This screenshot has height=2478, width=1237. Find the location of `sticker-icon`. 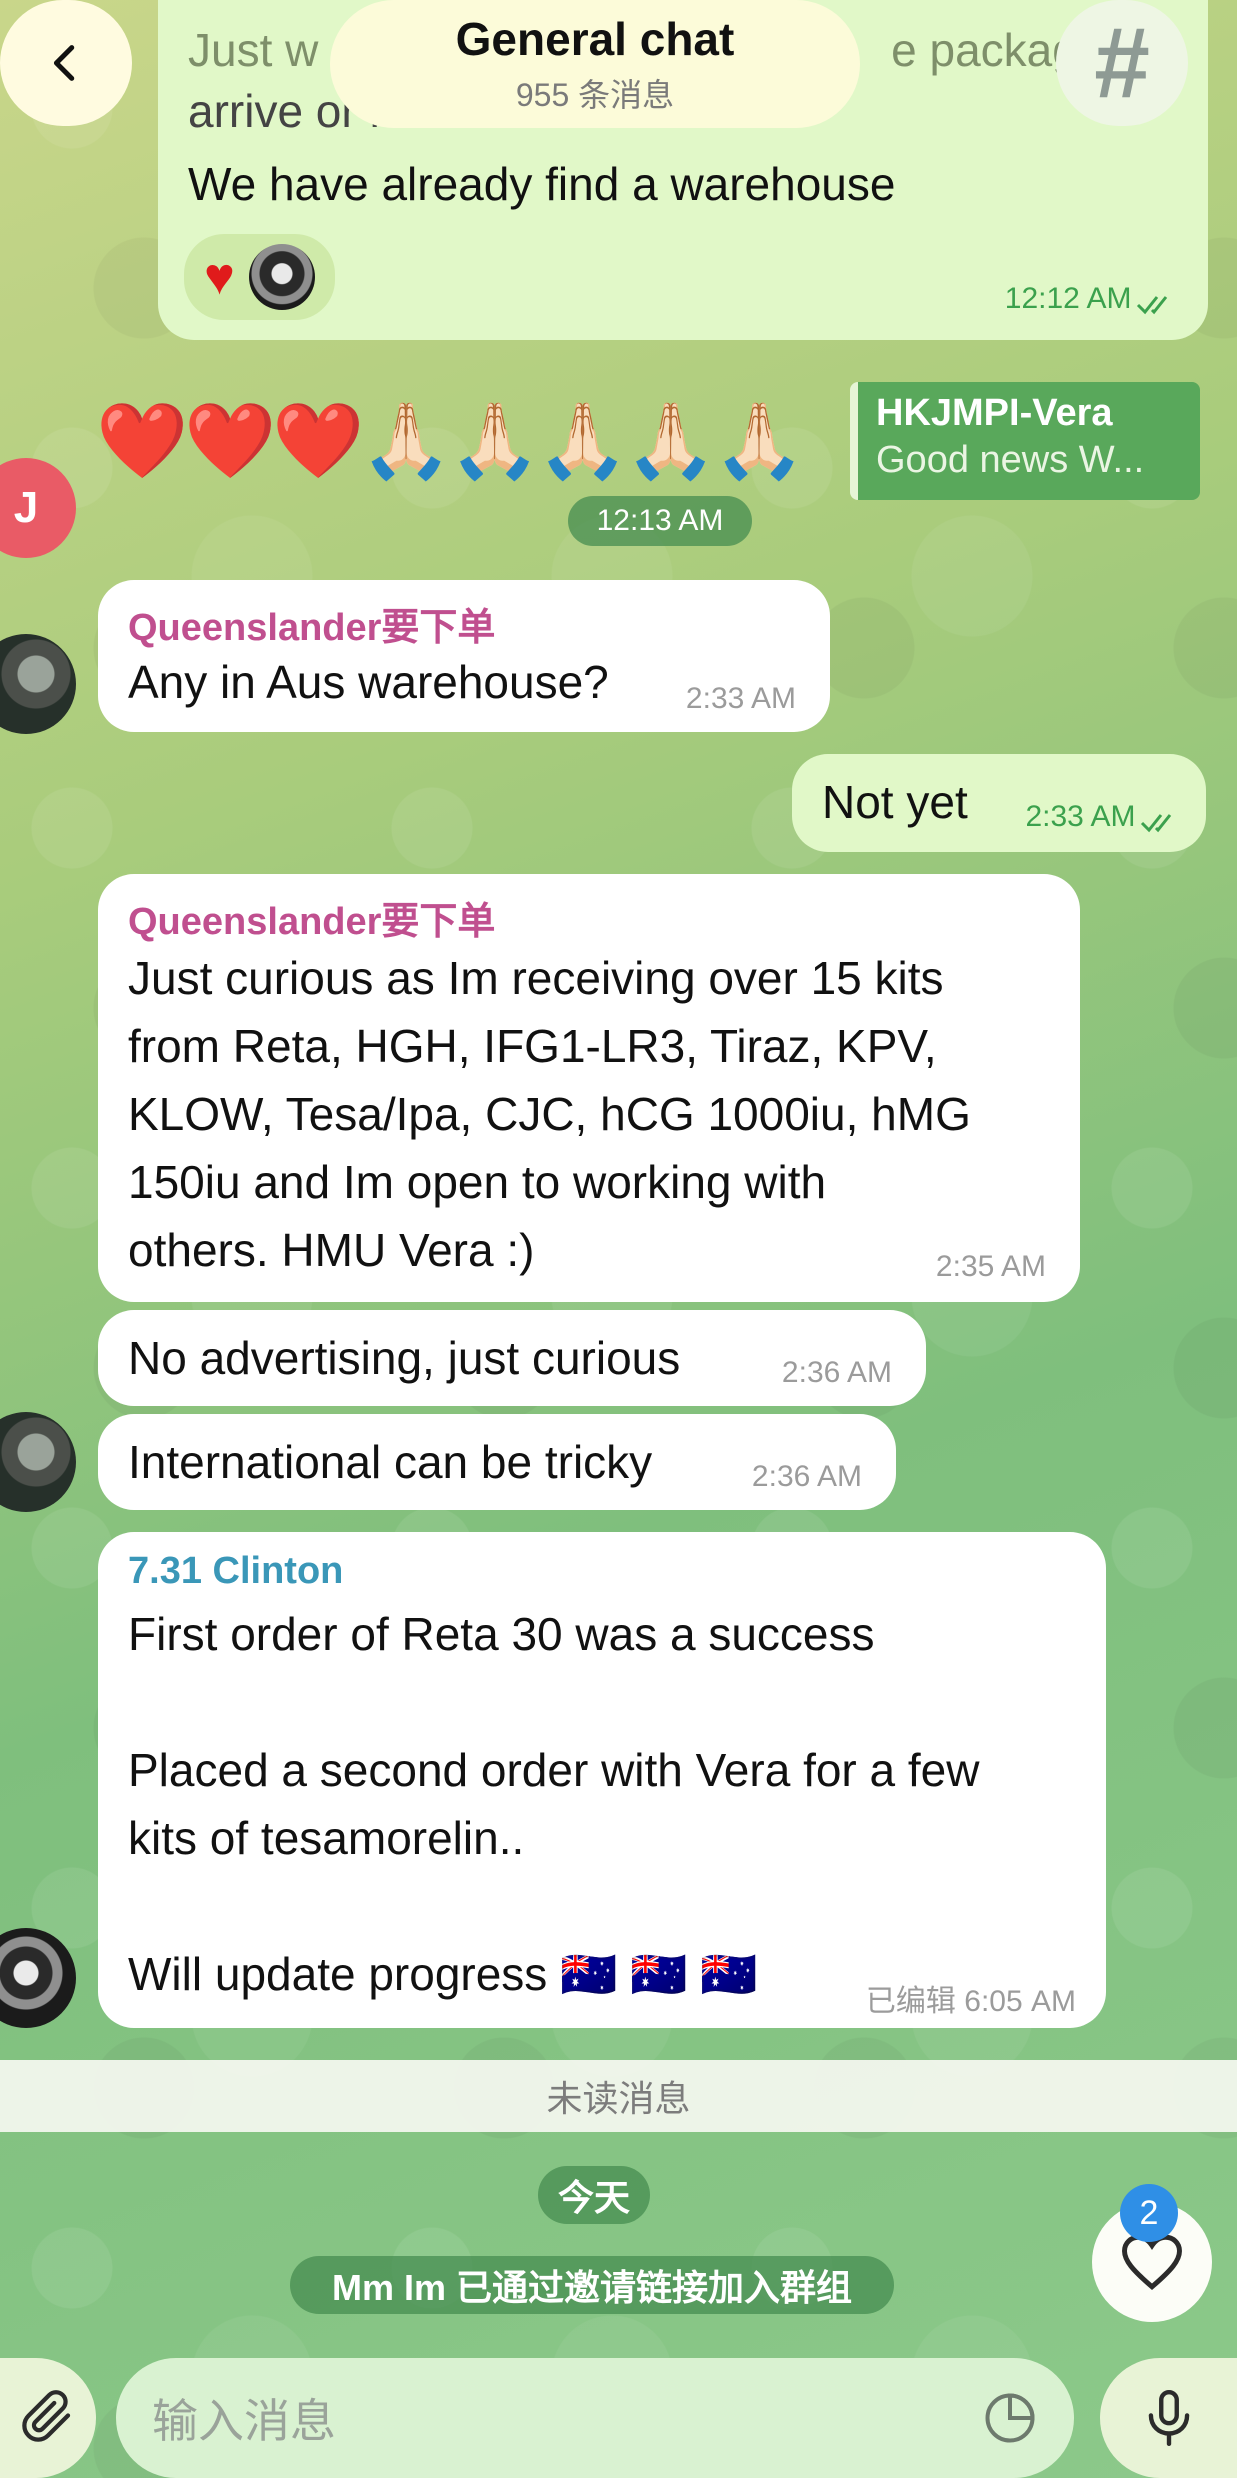

sticker-icon is located at coordinates (1010, 2418).